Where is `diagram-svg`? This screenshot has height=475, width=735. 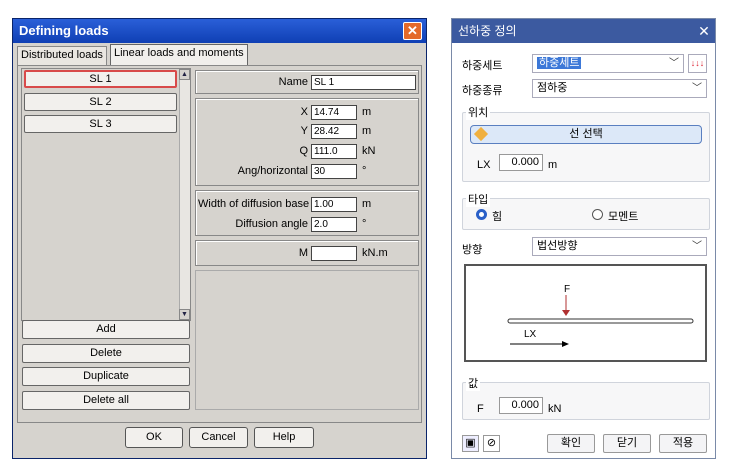 diagram-svg is located at coordinates (600, 321).